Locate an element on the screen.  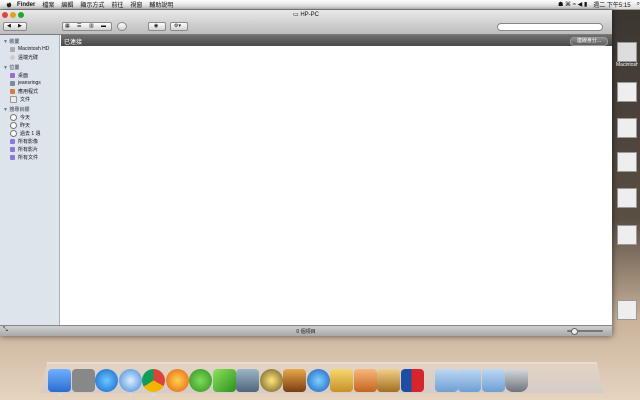
imovie-icon is located at coordinates (271, 380).